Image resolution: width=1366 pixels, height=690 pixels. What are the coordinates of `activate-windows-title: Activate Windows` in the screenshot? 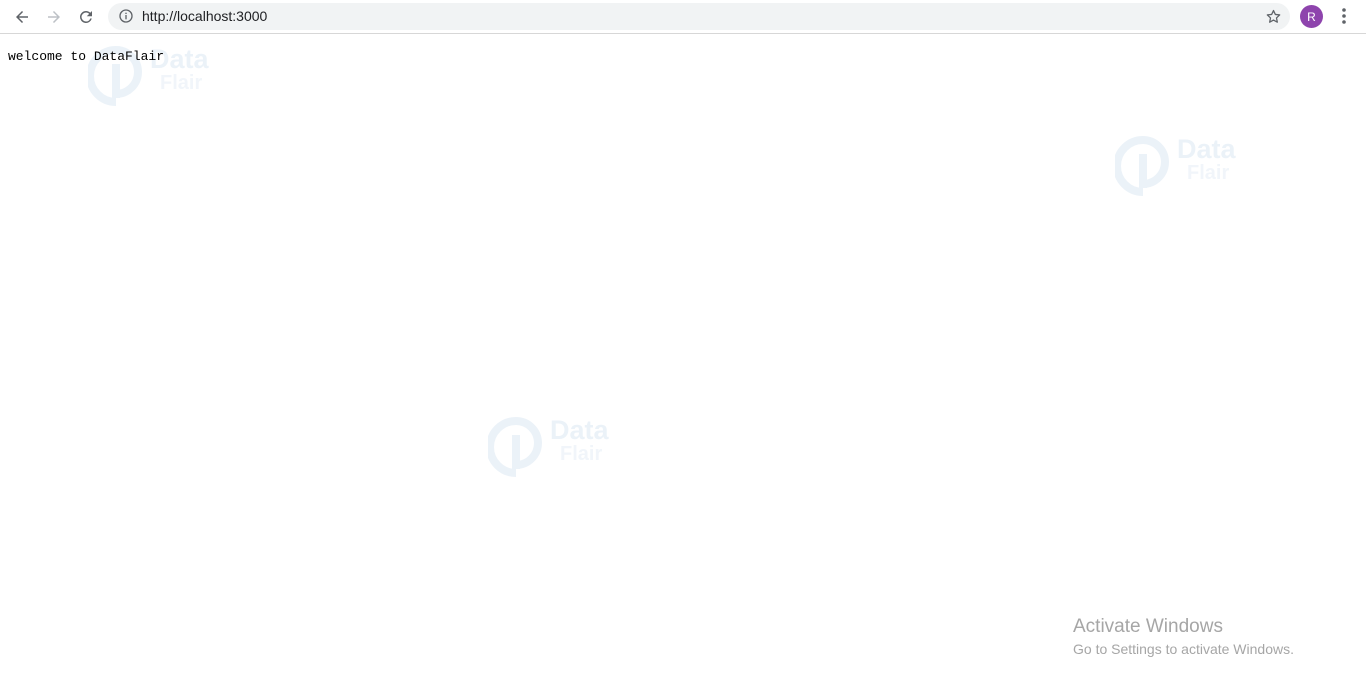 It's located at (1148, 626).